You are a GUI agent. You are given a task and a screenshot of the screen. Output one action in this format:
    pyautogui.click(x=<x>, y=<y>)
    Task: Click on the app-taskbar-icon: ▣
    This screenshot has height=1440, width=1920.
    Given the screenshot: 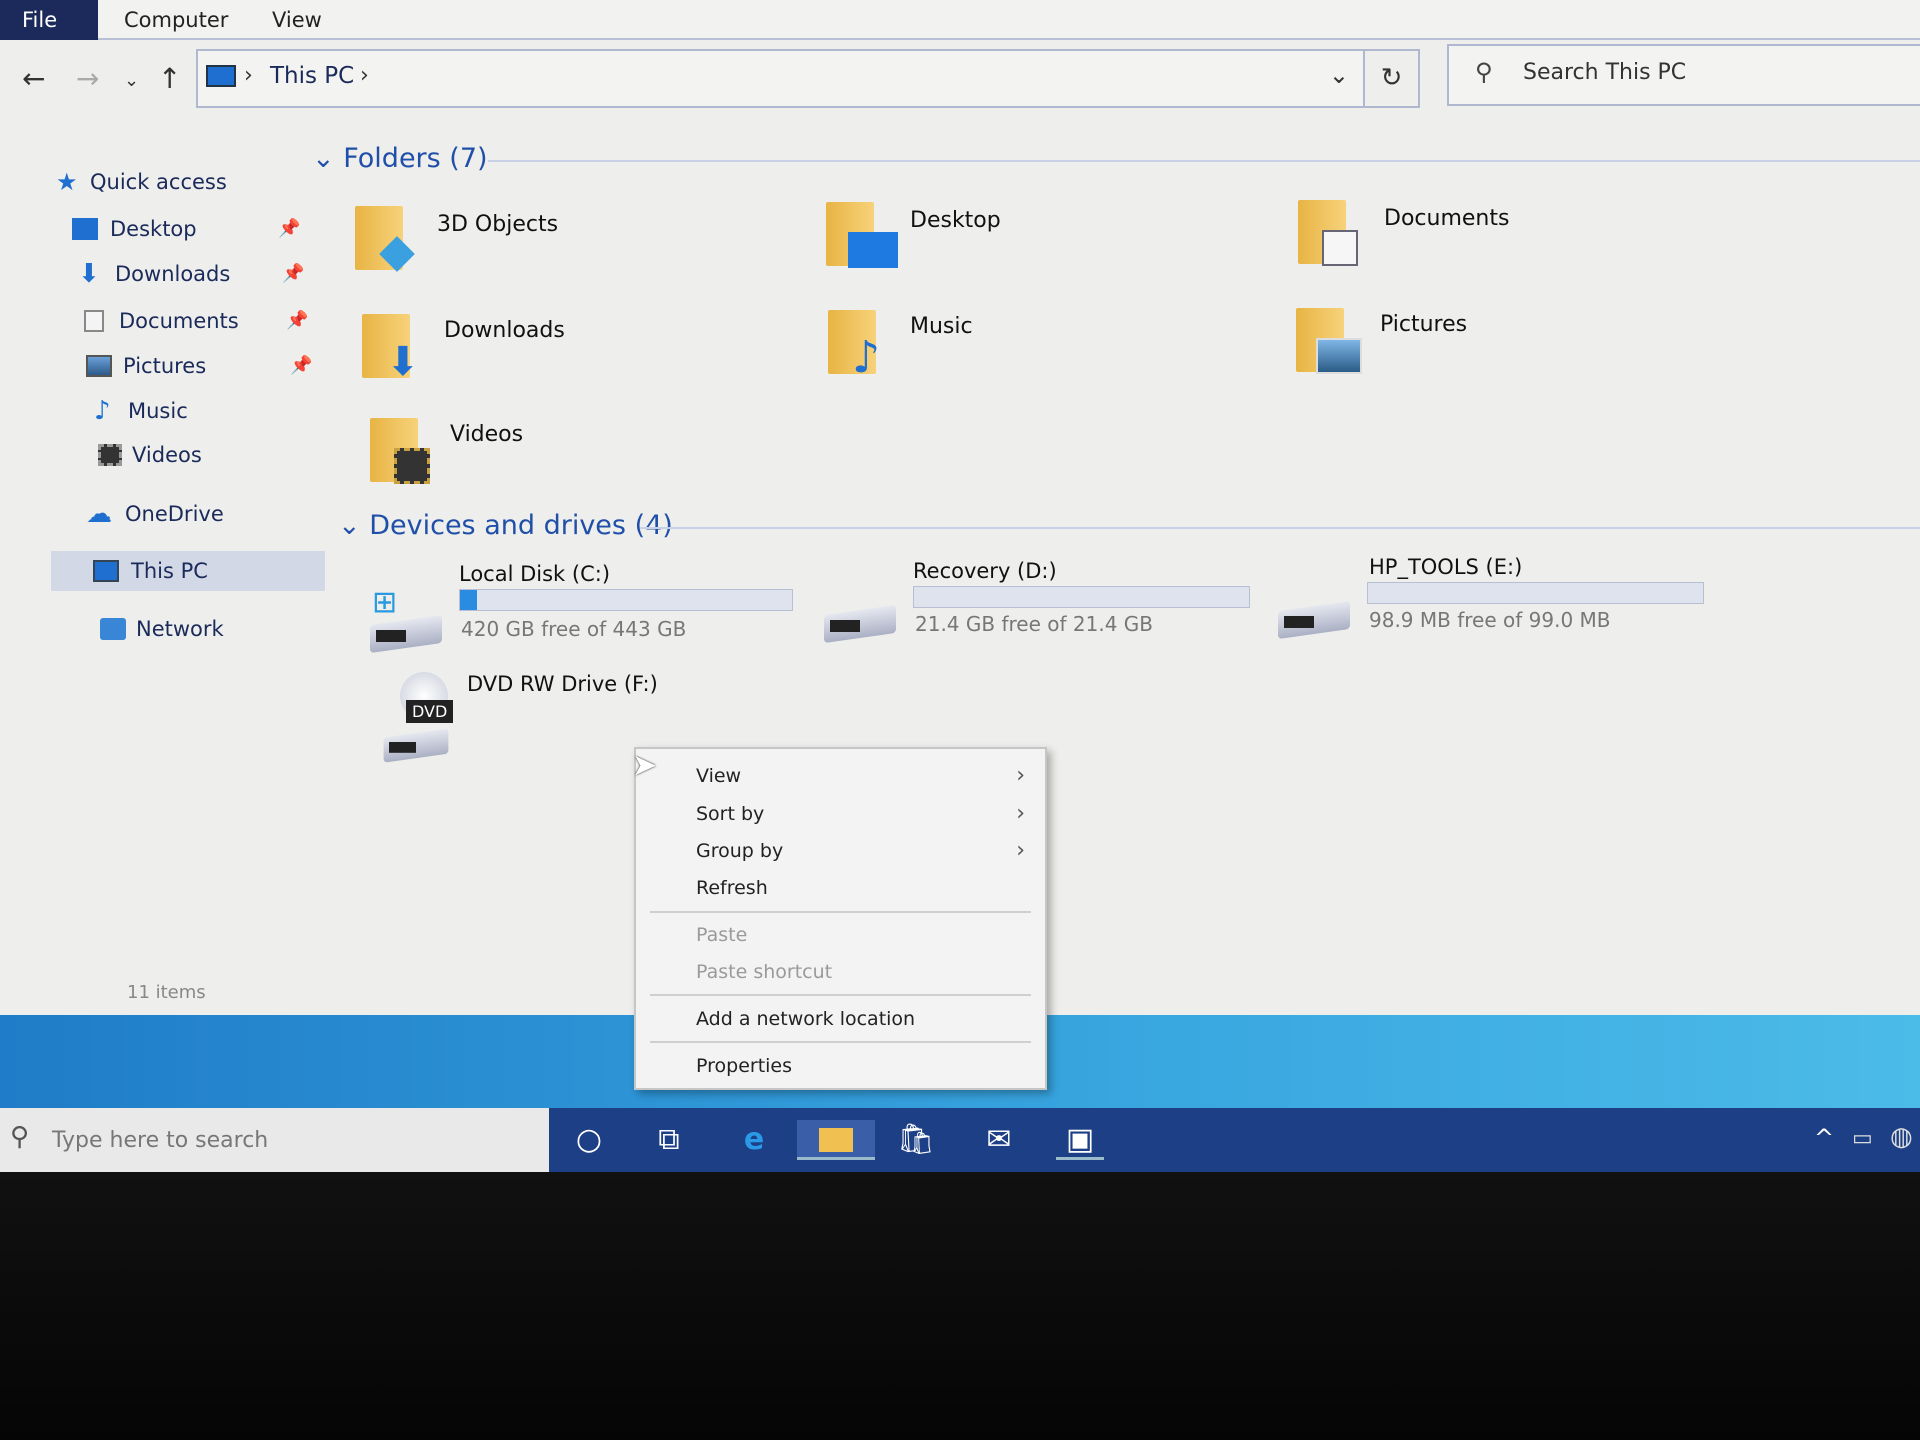 What is the action you would take?
    pyautogui.click(x=1080, y=1140)
    